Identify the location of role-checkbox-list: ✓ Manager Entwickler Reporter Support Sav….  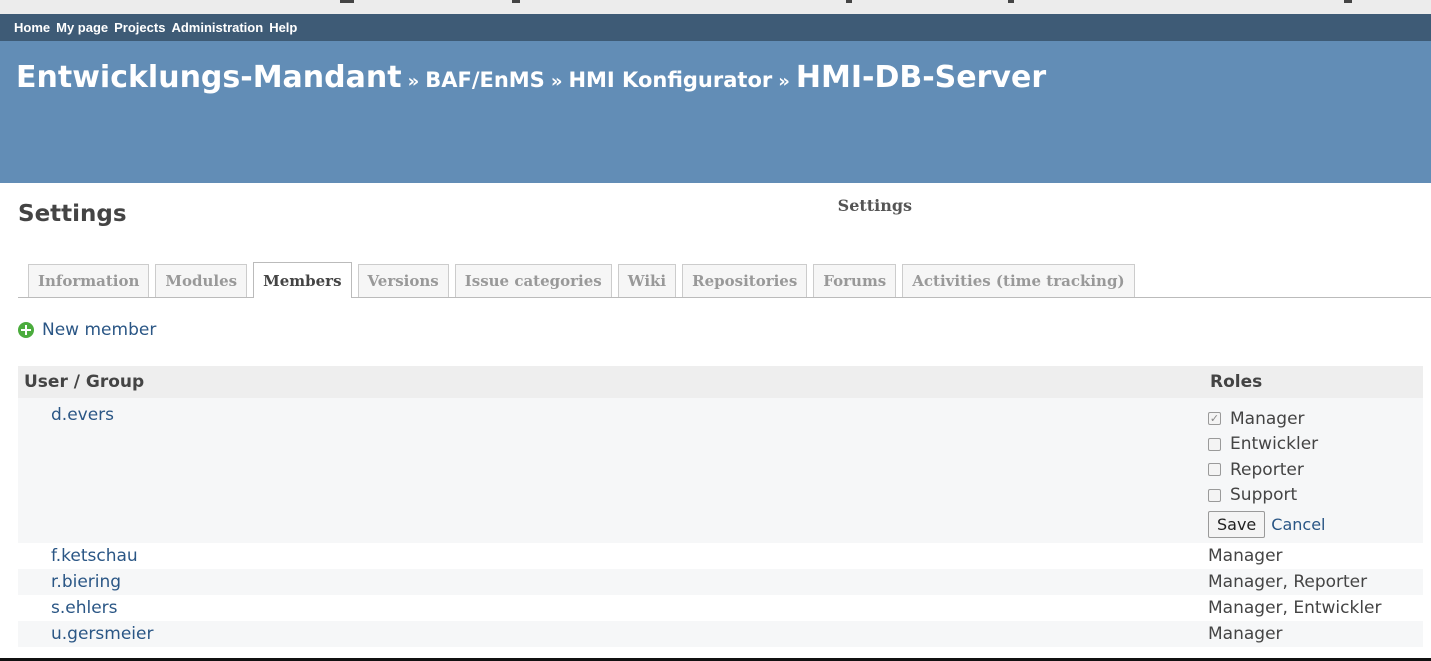
(1266, 472).